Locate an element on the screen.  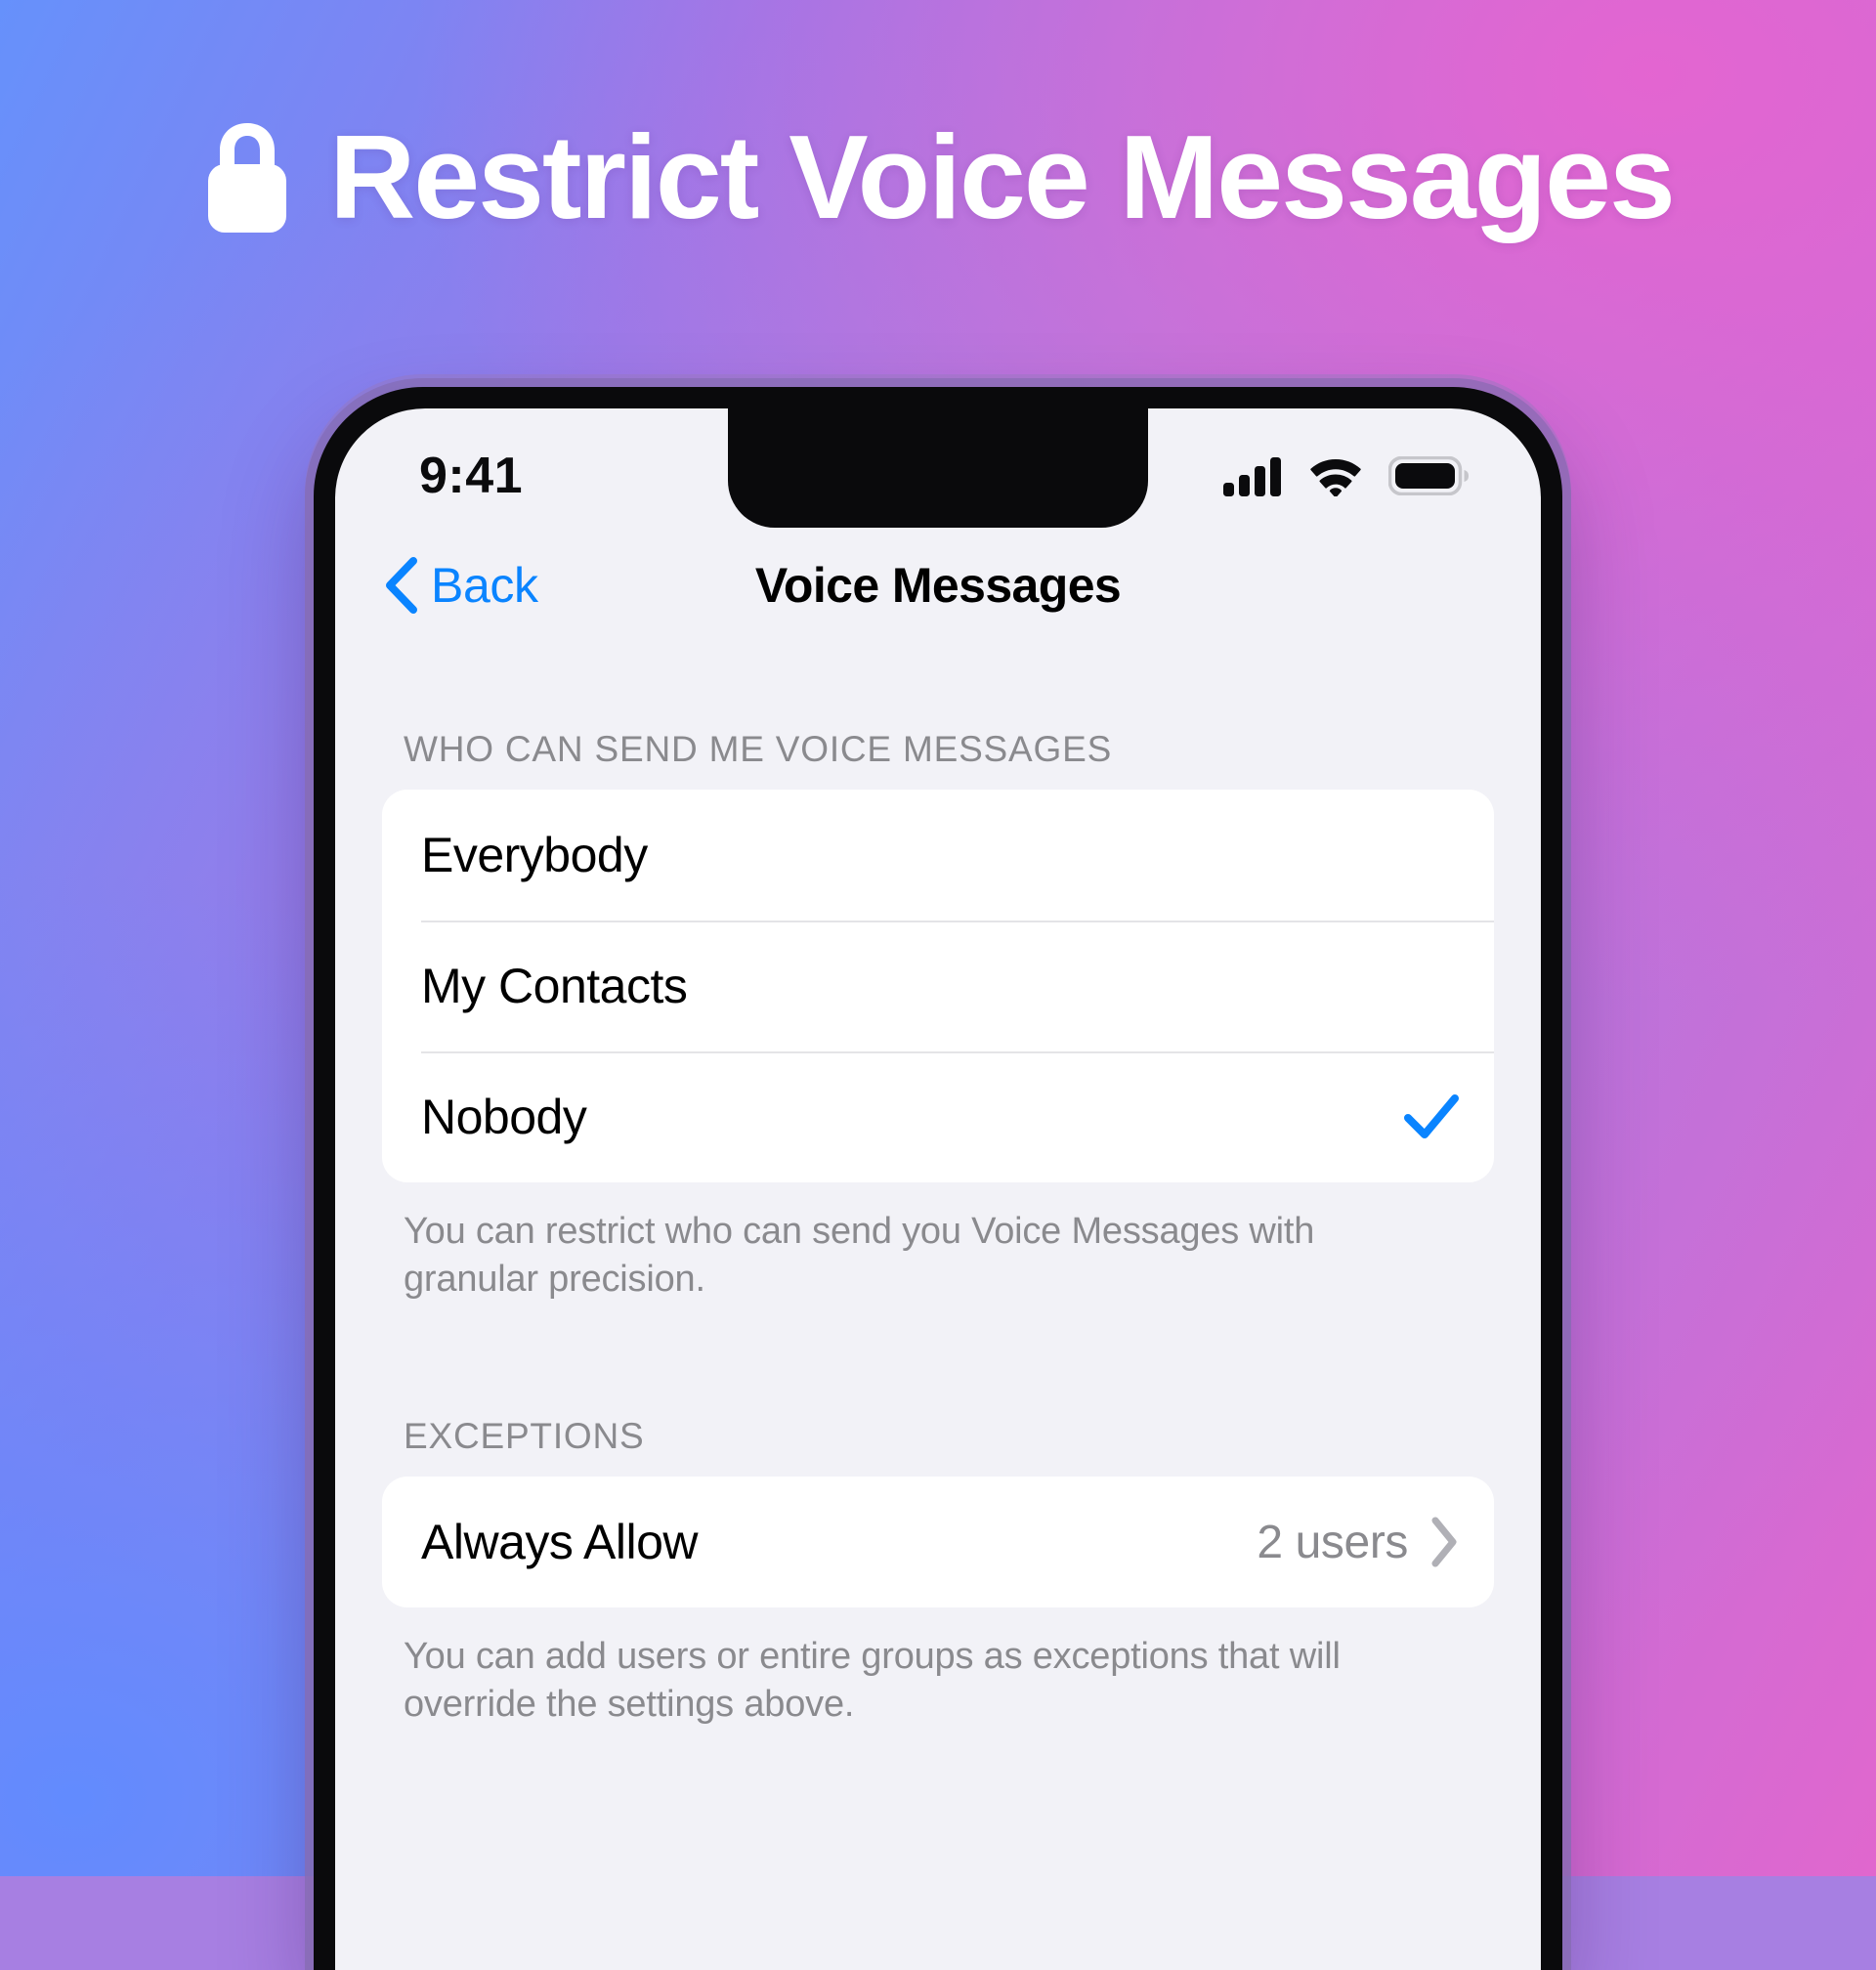
option-accessory is located at coordinates (1431, 1116).